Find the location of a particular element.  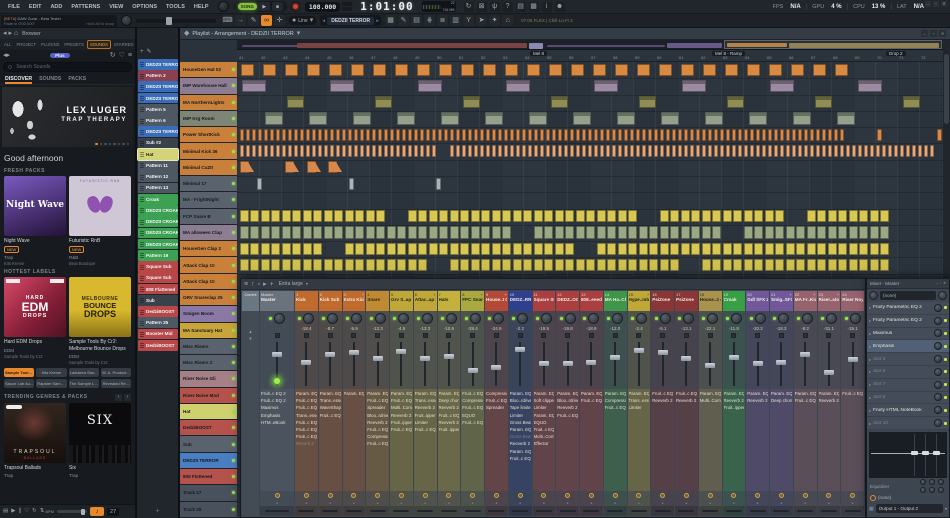

browser-tab-project: PROJECT is located at coordinates (26, 44).